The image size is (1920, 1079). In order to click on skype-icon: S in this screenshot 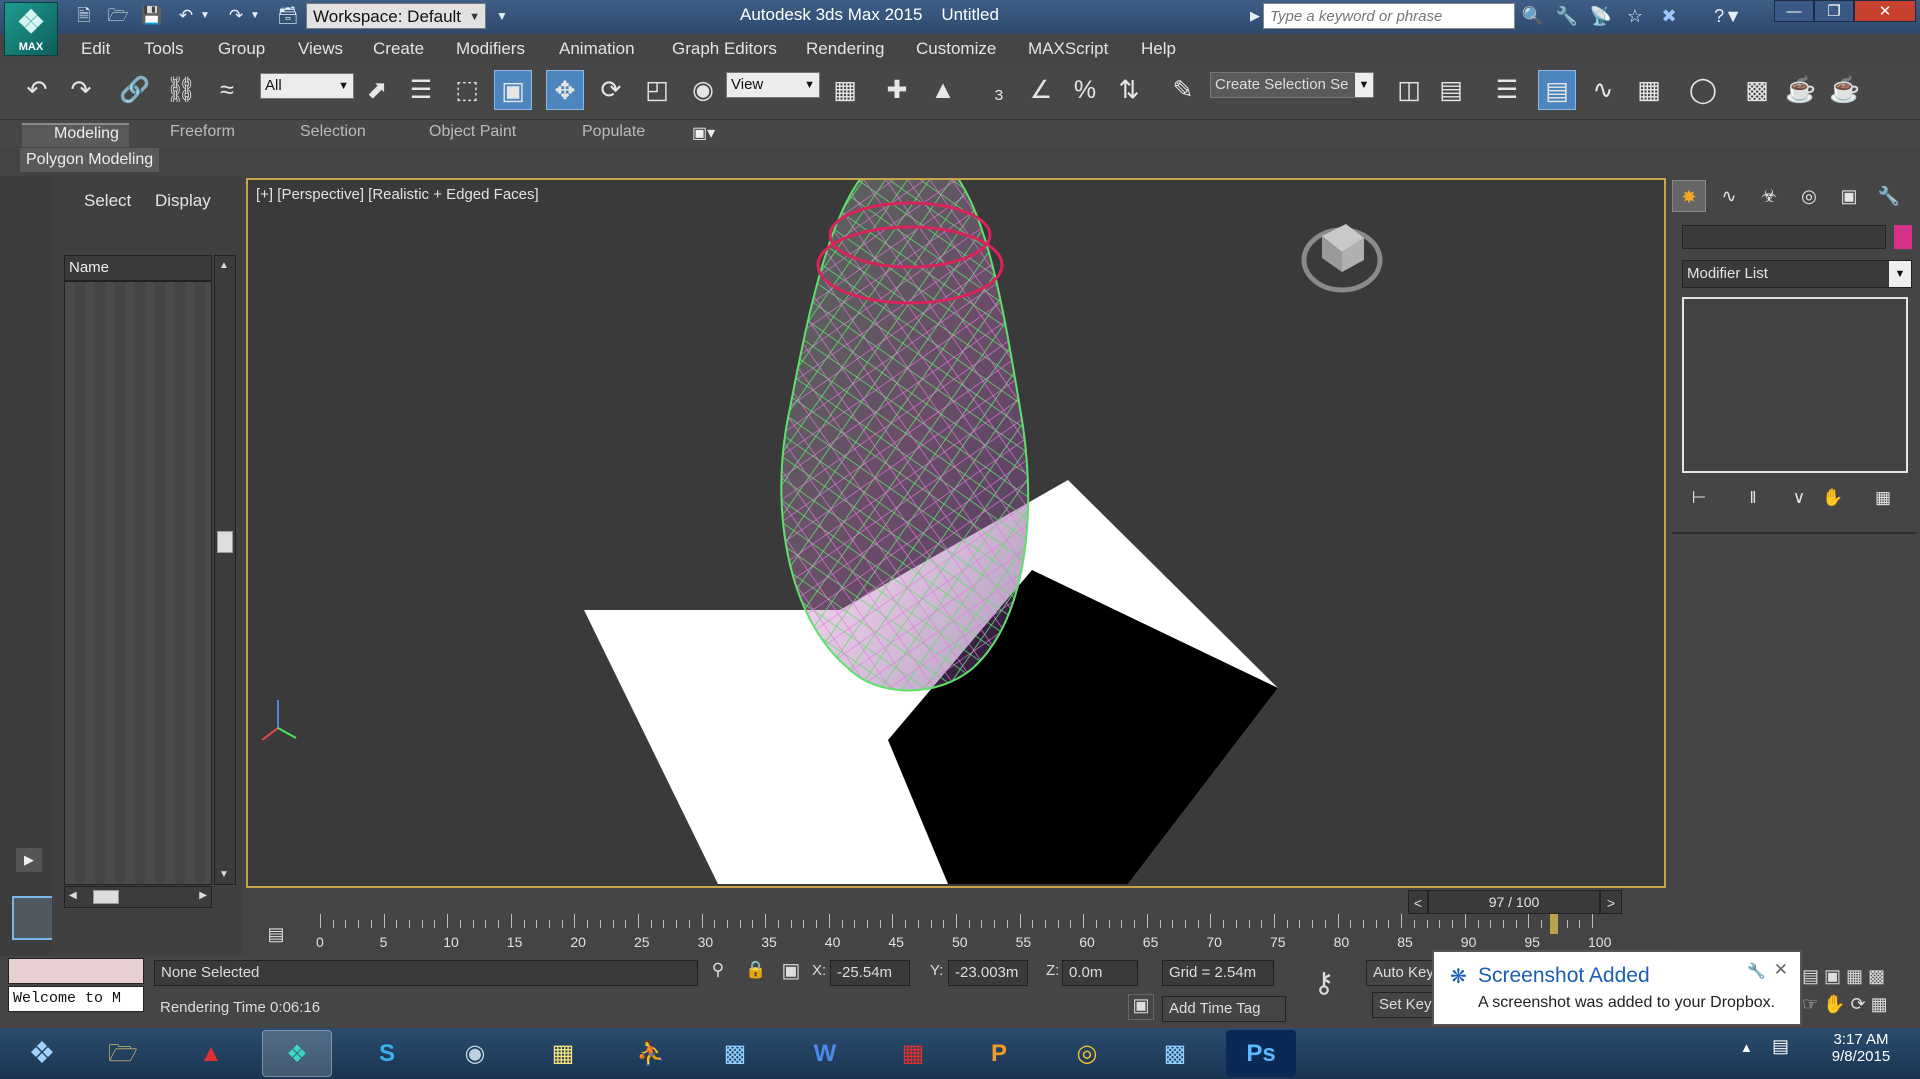, I will do `click(387, 1053)`.